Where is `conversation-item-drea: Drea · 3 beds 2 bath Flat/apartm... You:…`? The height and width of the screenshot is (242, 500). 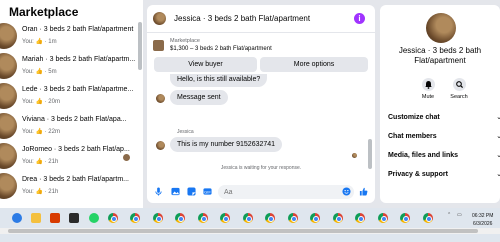
conversation-item-drea: Drea · 3 beds 2 bath Flat/apartm... You:… is located at coordinates (71, 187).